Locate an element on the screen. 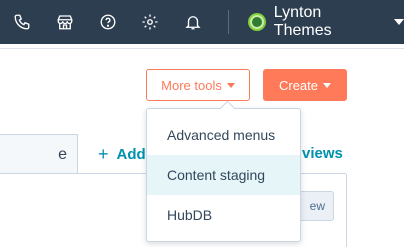 The image size is (404, 247). menu-item-advanced-menus: Advanced menus is located at coordinates (223, 135).